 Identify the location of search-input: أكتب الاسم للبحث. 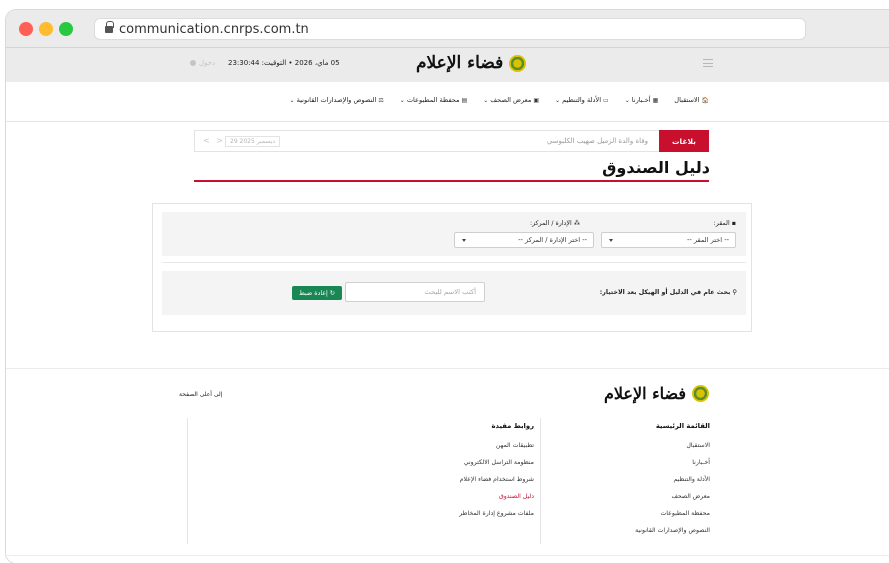
(415, 292).